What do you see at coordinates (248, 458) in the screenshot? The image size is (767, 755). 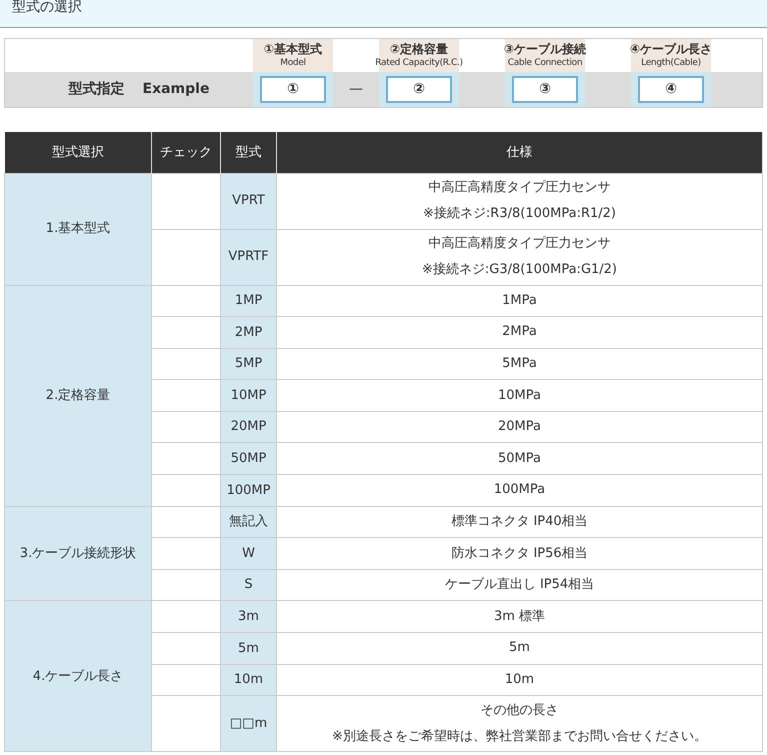 I see `model-cell: 50MP` at bounding box center [248, 458].